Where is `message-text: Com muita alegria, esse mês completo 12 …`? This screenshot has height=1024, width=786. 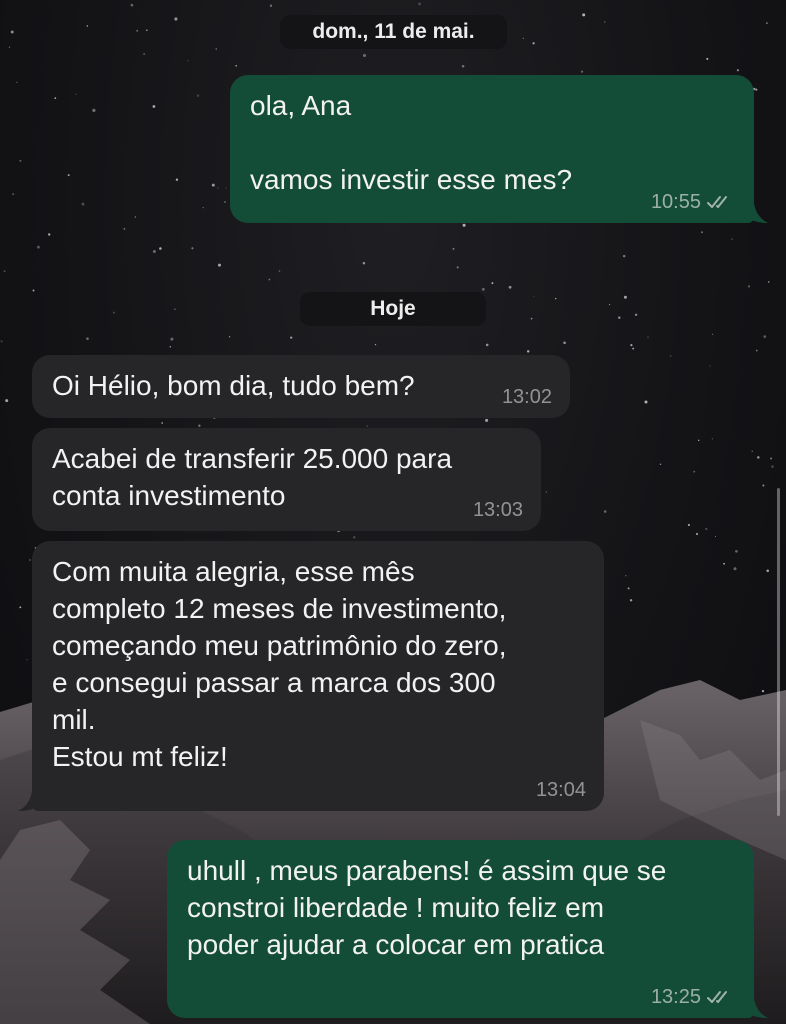
message-text: Com muita alegria, esse mês completo 12 … is located at coordinates (279, 664).